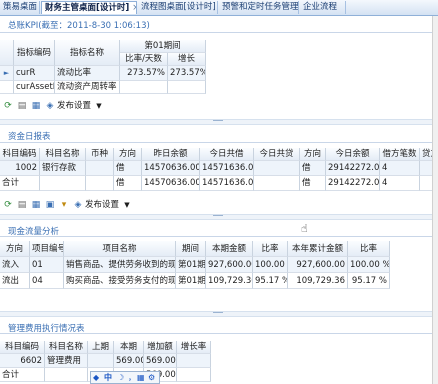 This screenshot has height=384, width=438. What do you see at coordinates (171, 154) in the screenshot?
I see `column-header: 昨日余额` at bounding box center [171, 154].